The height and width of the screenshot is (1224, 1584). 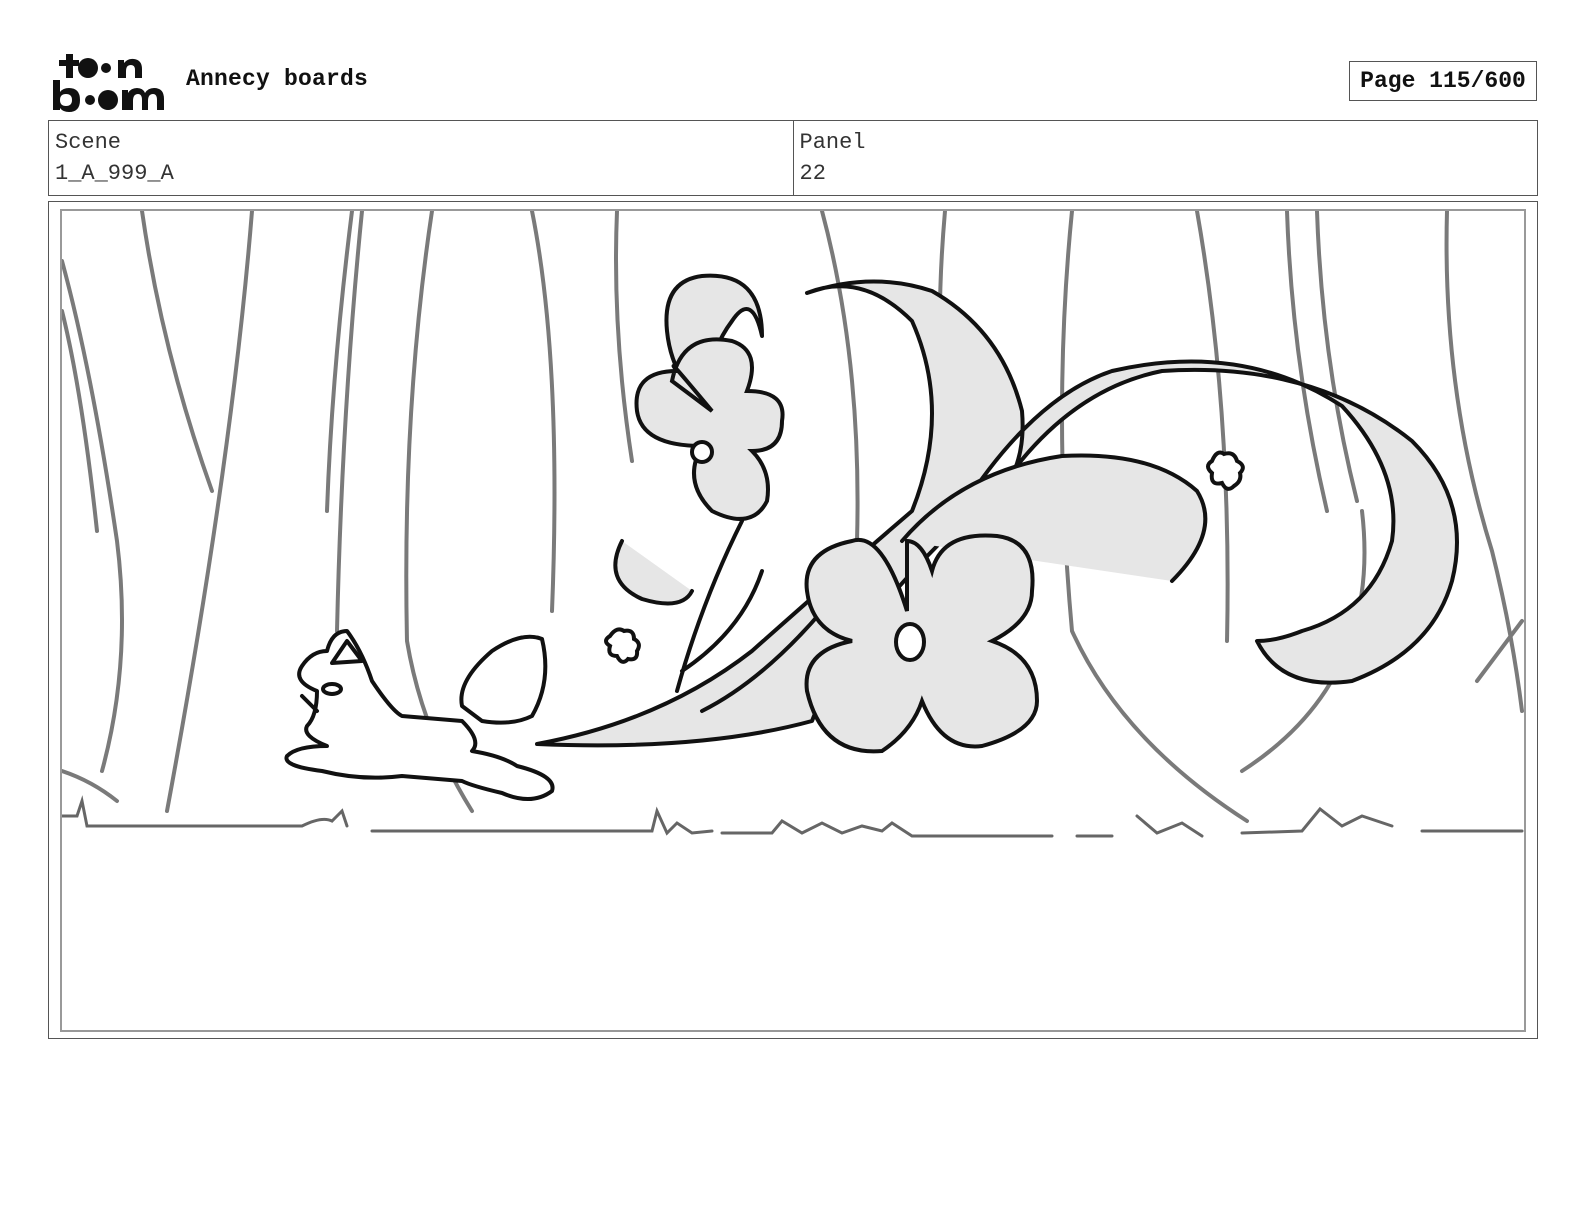 I want to click on page-indicator: Page 115/600, so click(x=1443, y=81).